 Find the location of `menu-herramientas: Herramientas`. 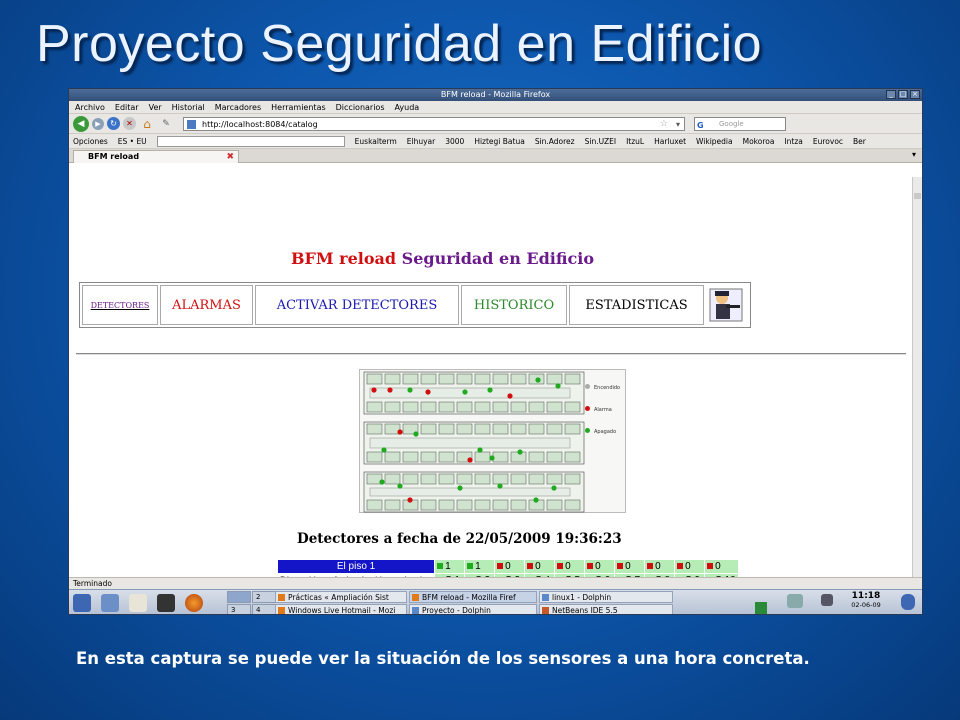

menu-herramientas: Herramientas is located at coordinates (298, 107).